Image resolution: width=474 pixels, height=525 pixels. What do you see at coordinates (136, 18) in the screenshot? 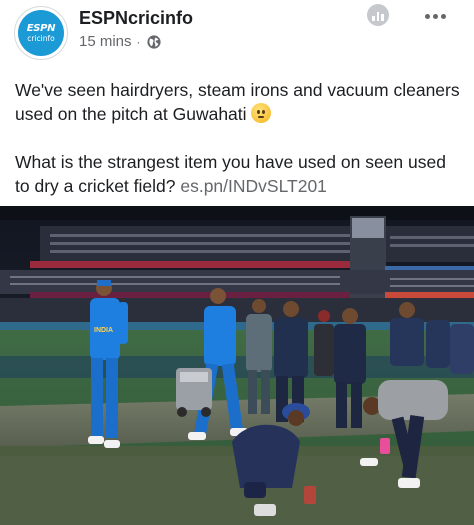
I see `page-name-link: ESPNcricinfo` at bounding box center [136, 18].